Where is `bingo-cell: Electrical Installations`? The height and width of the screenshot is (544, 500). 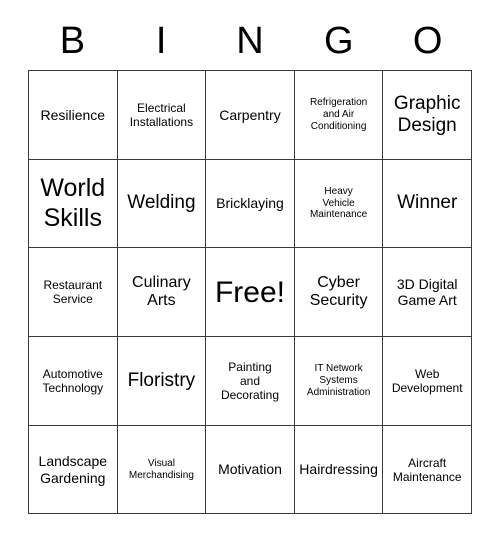
bingo-cell: Electrical Installations is located at coordinates (162, 115).